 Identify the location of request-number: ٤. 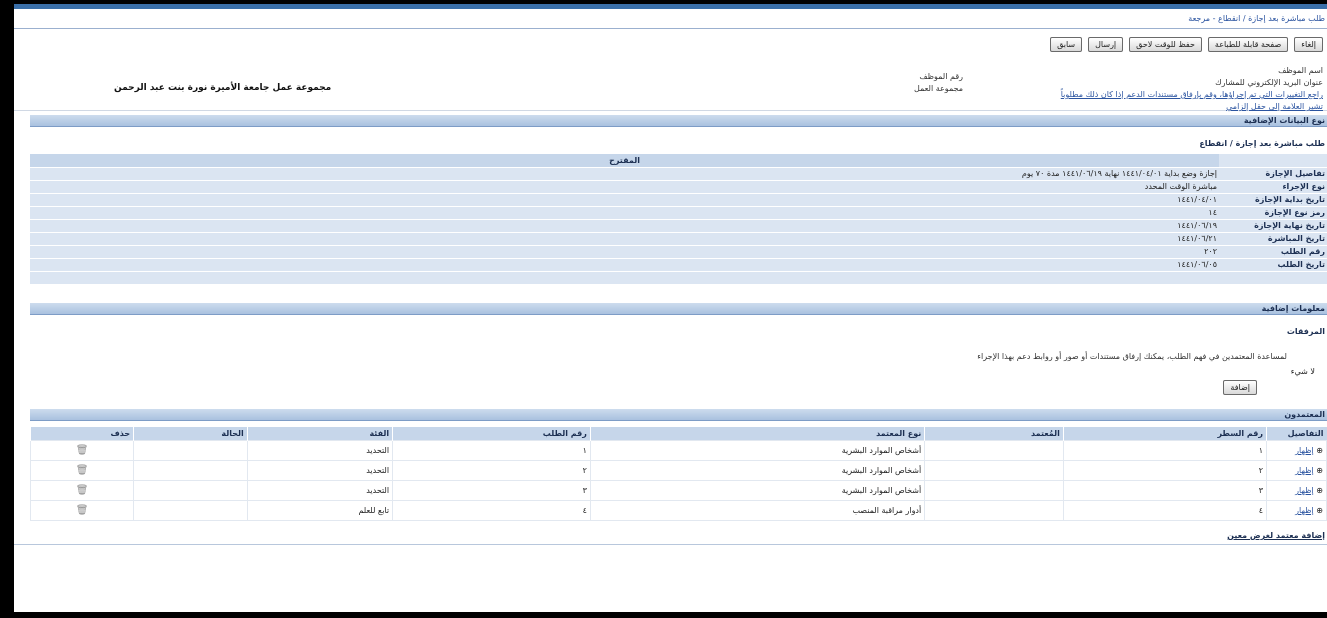
(491, 510).